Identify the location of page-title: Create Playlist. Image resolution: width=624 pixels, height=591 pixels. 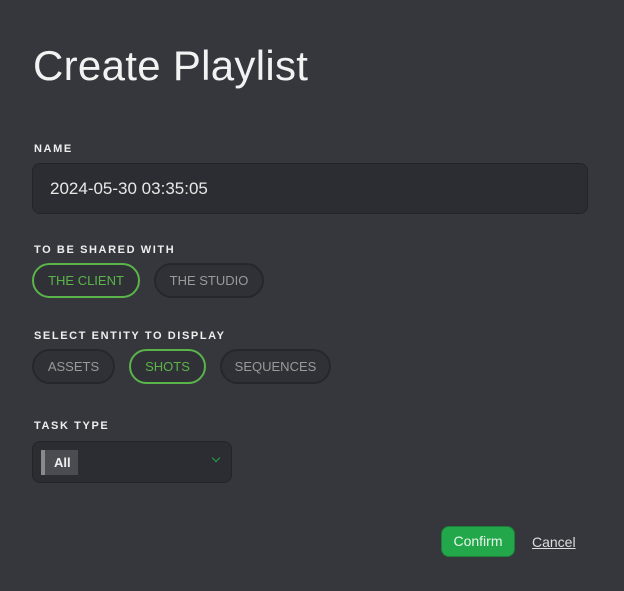
(171, 65).